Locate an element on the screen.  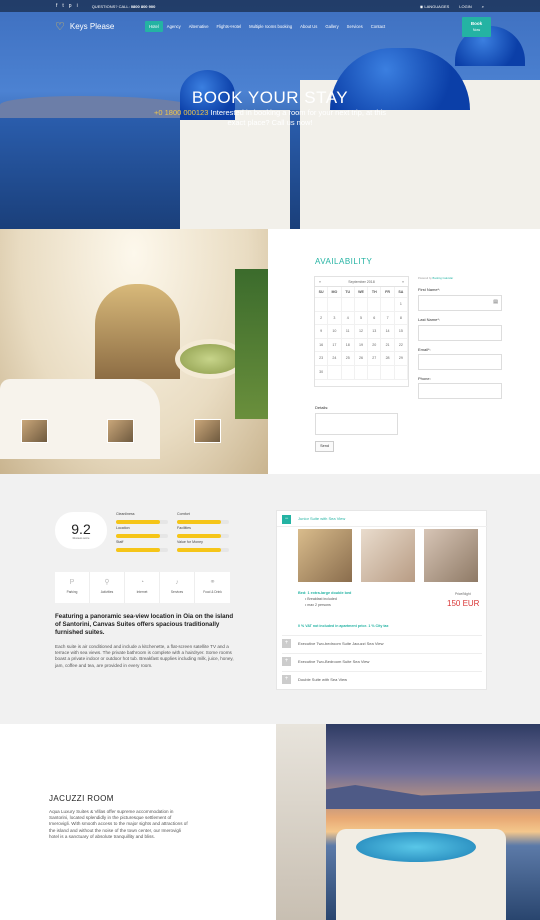
logo: ♡ Keys Please is located at coordinates (100, 26).